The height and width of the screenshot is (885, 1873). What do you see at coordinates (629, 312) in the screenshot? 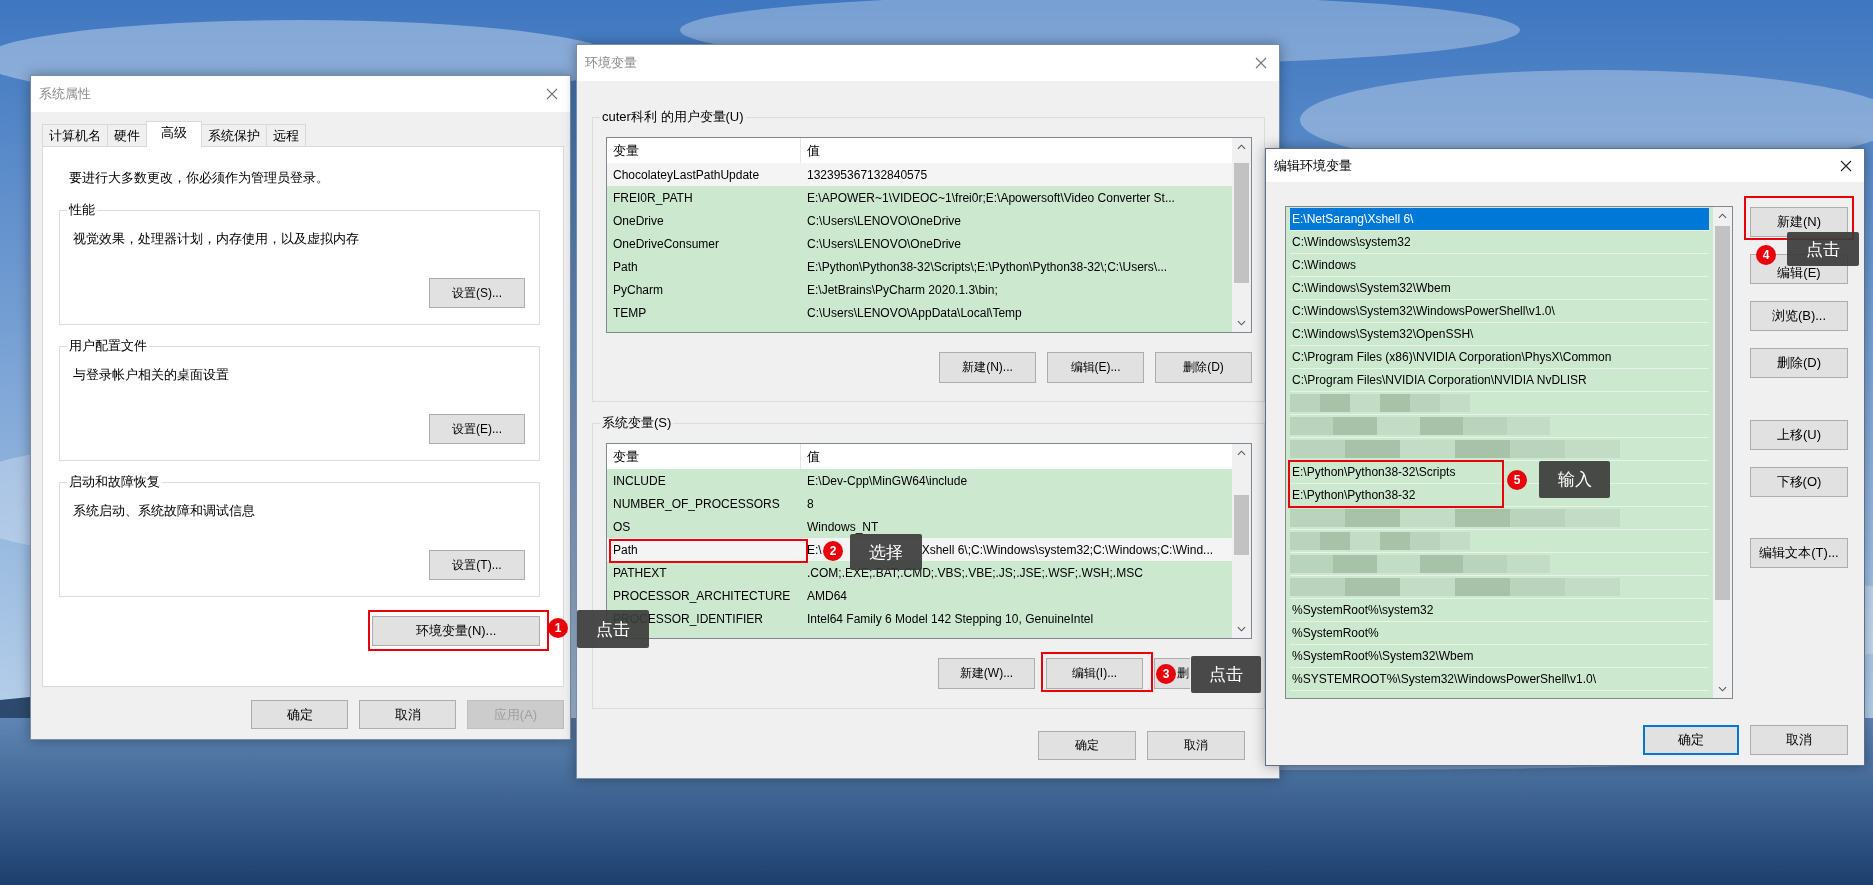
I see `table-cell-text: TEMP` at bounding box center [629, 312].